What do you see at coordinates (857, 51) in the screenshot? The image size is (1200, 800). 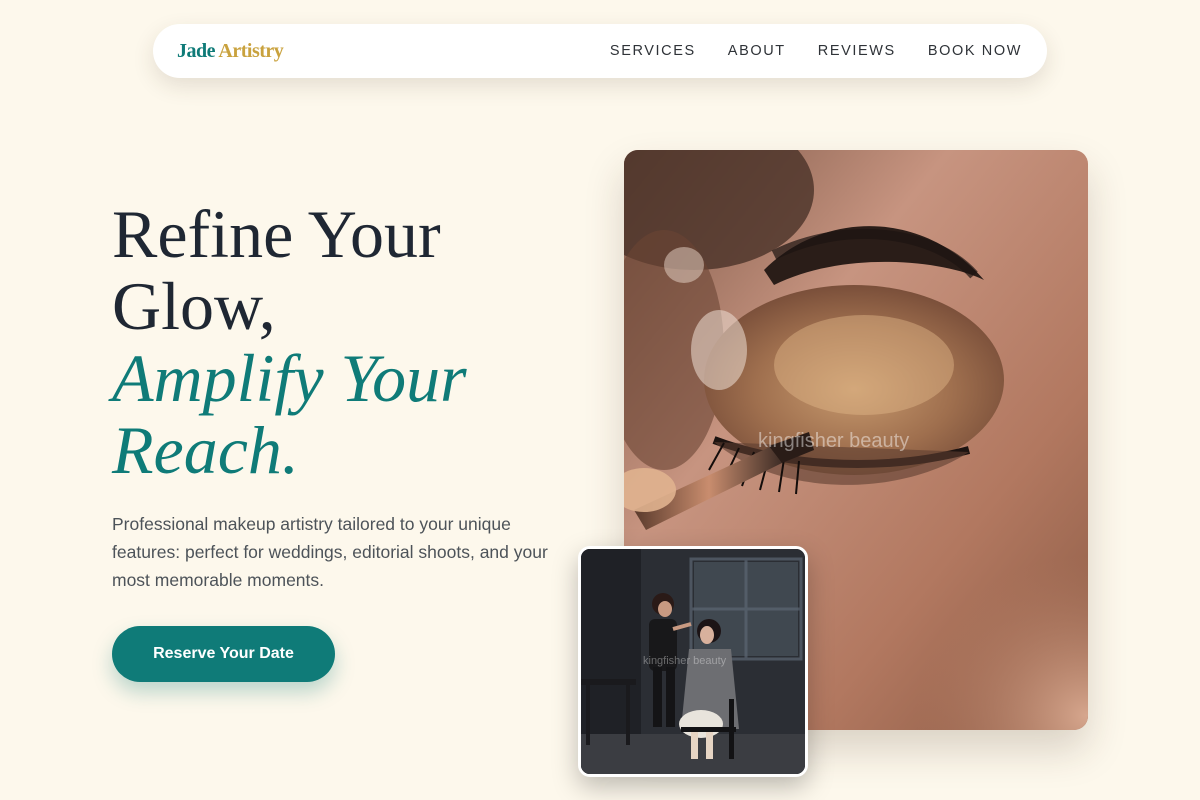 I see `nav-link-reviews: REVIEWS` at bounding box center [857, 51].